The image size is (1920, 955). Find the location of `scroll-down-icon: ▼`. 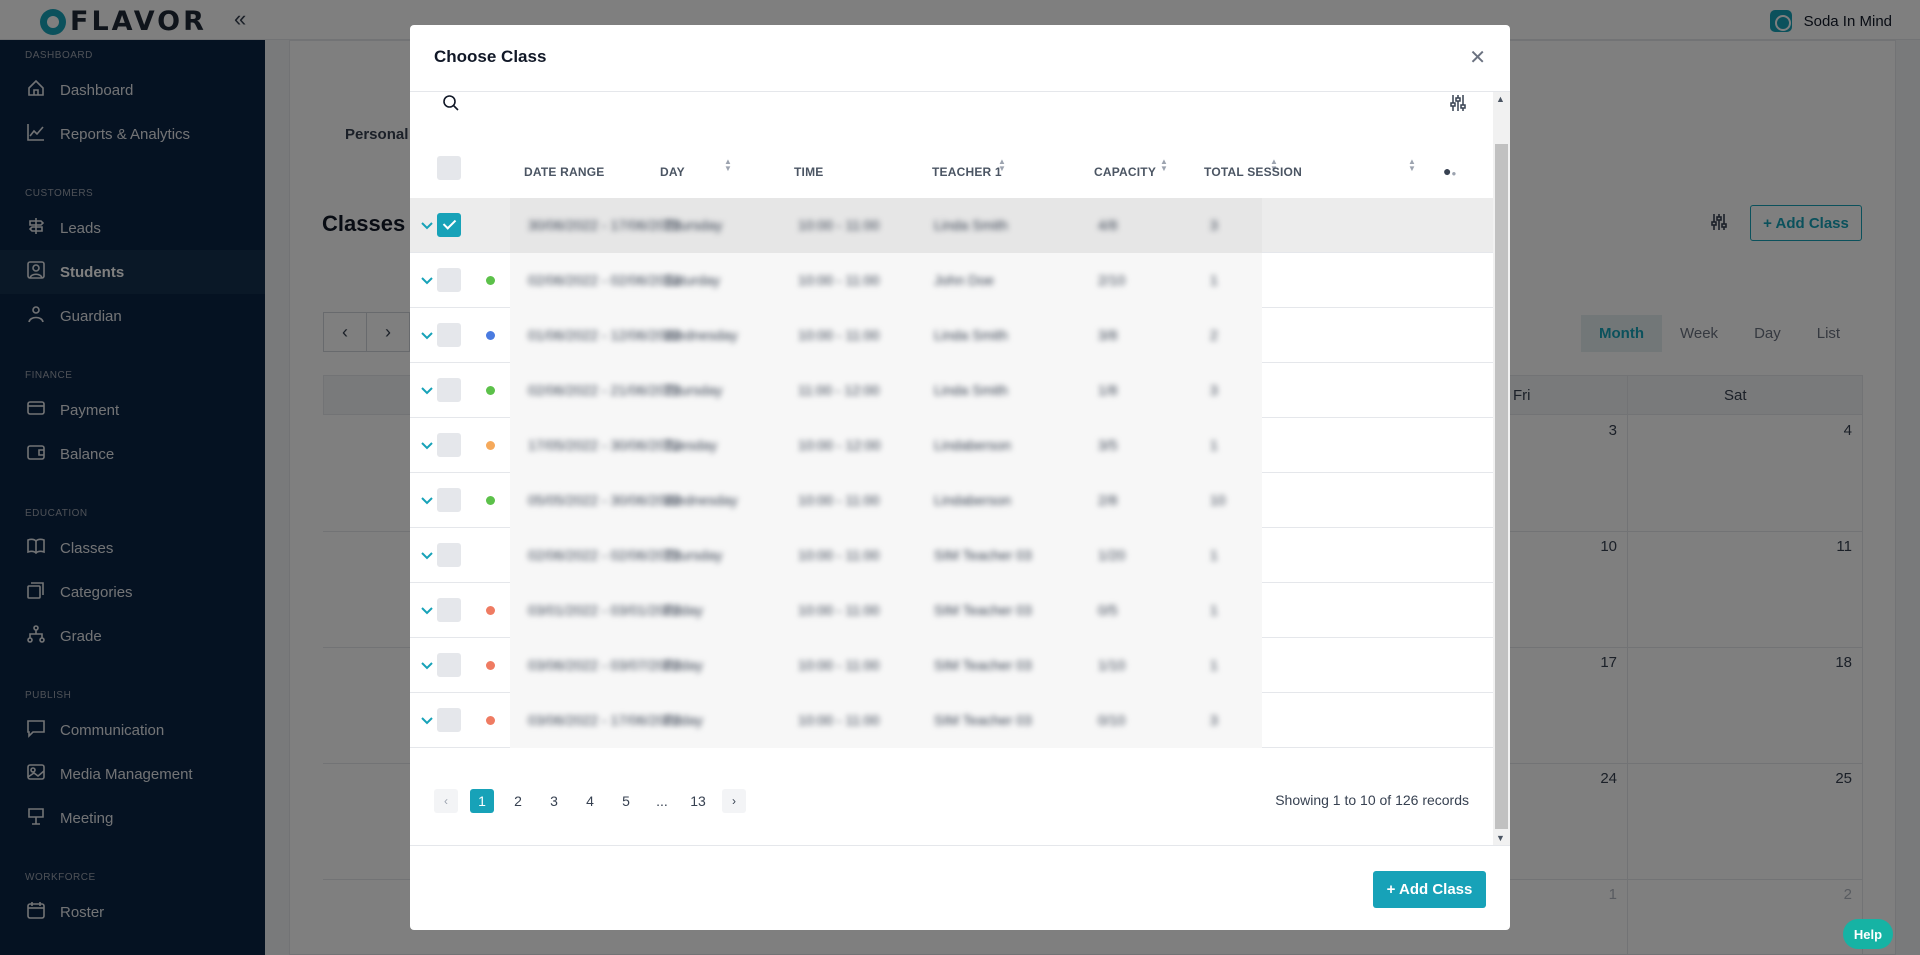

scroll-down-icon: ▼ is located at coordinates (1500, 838).